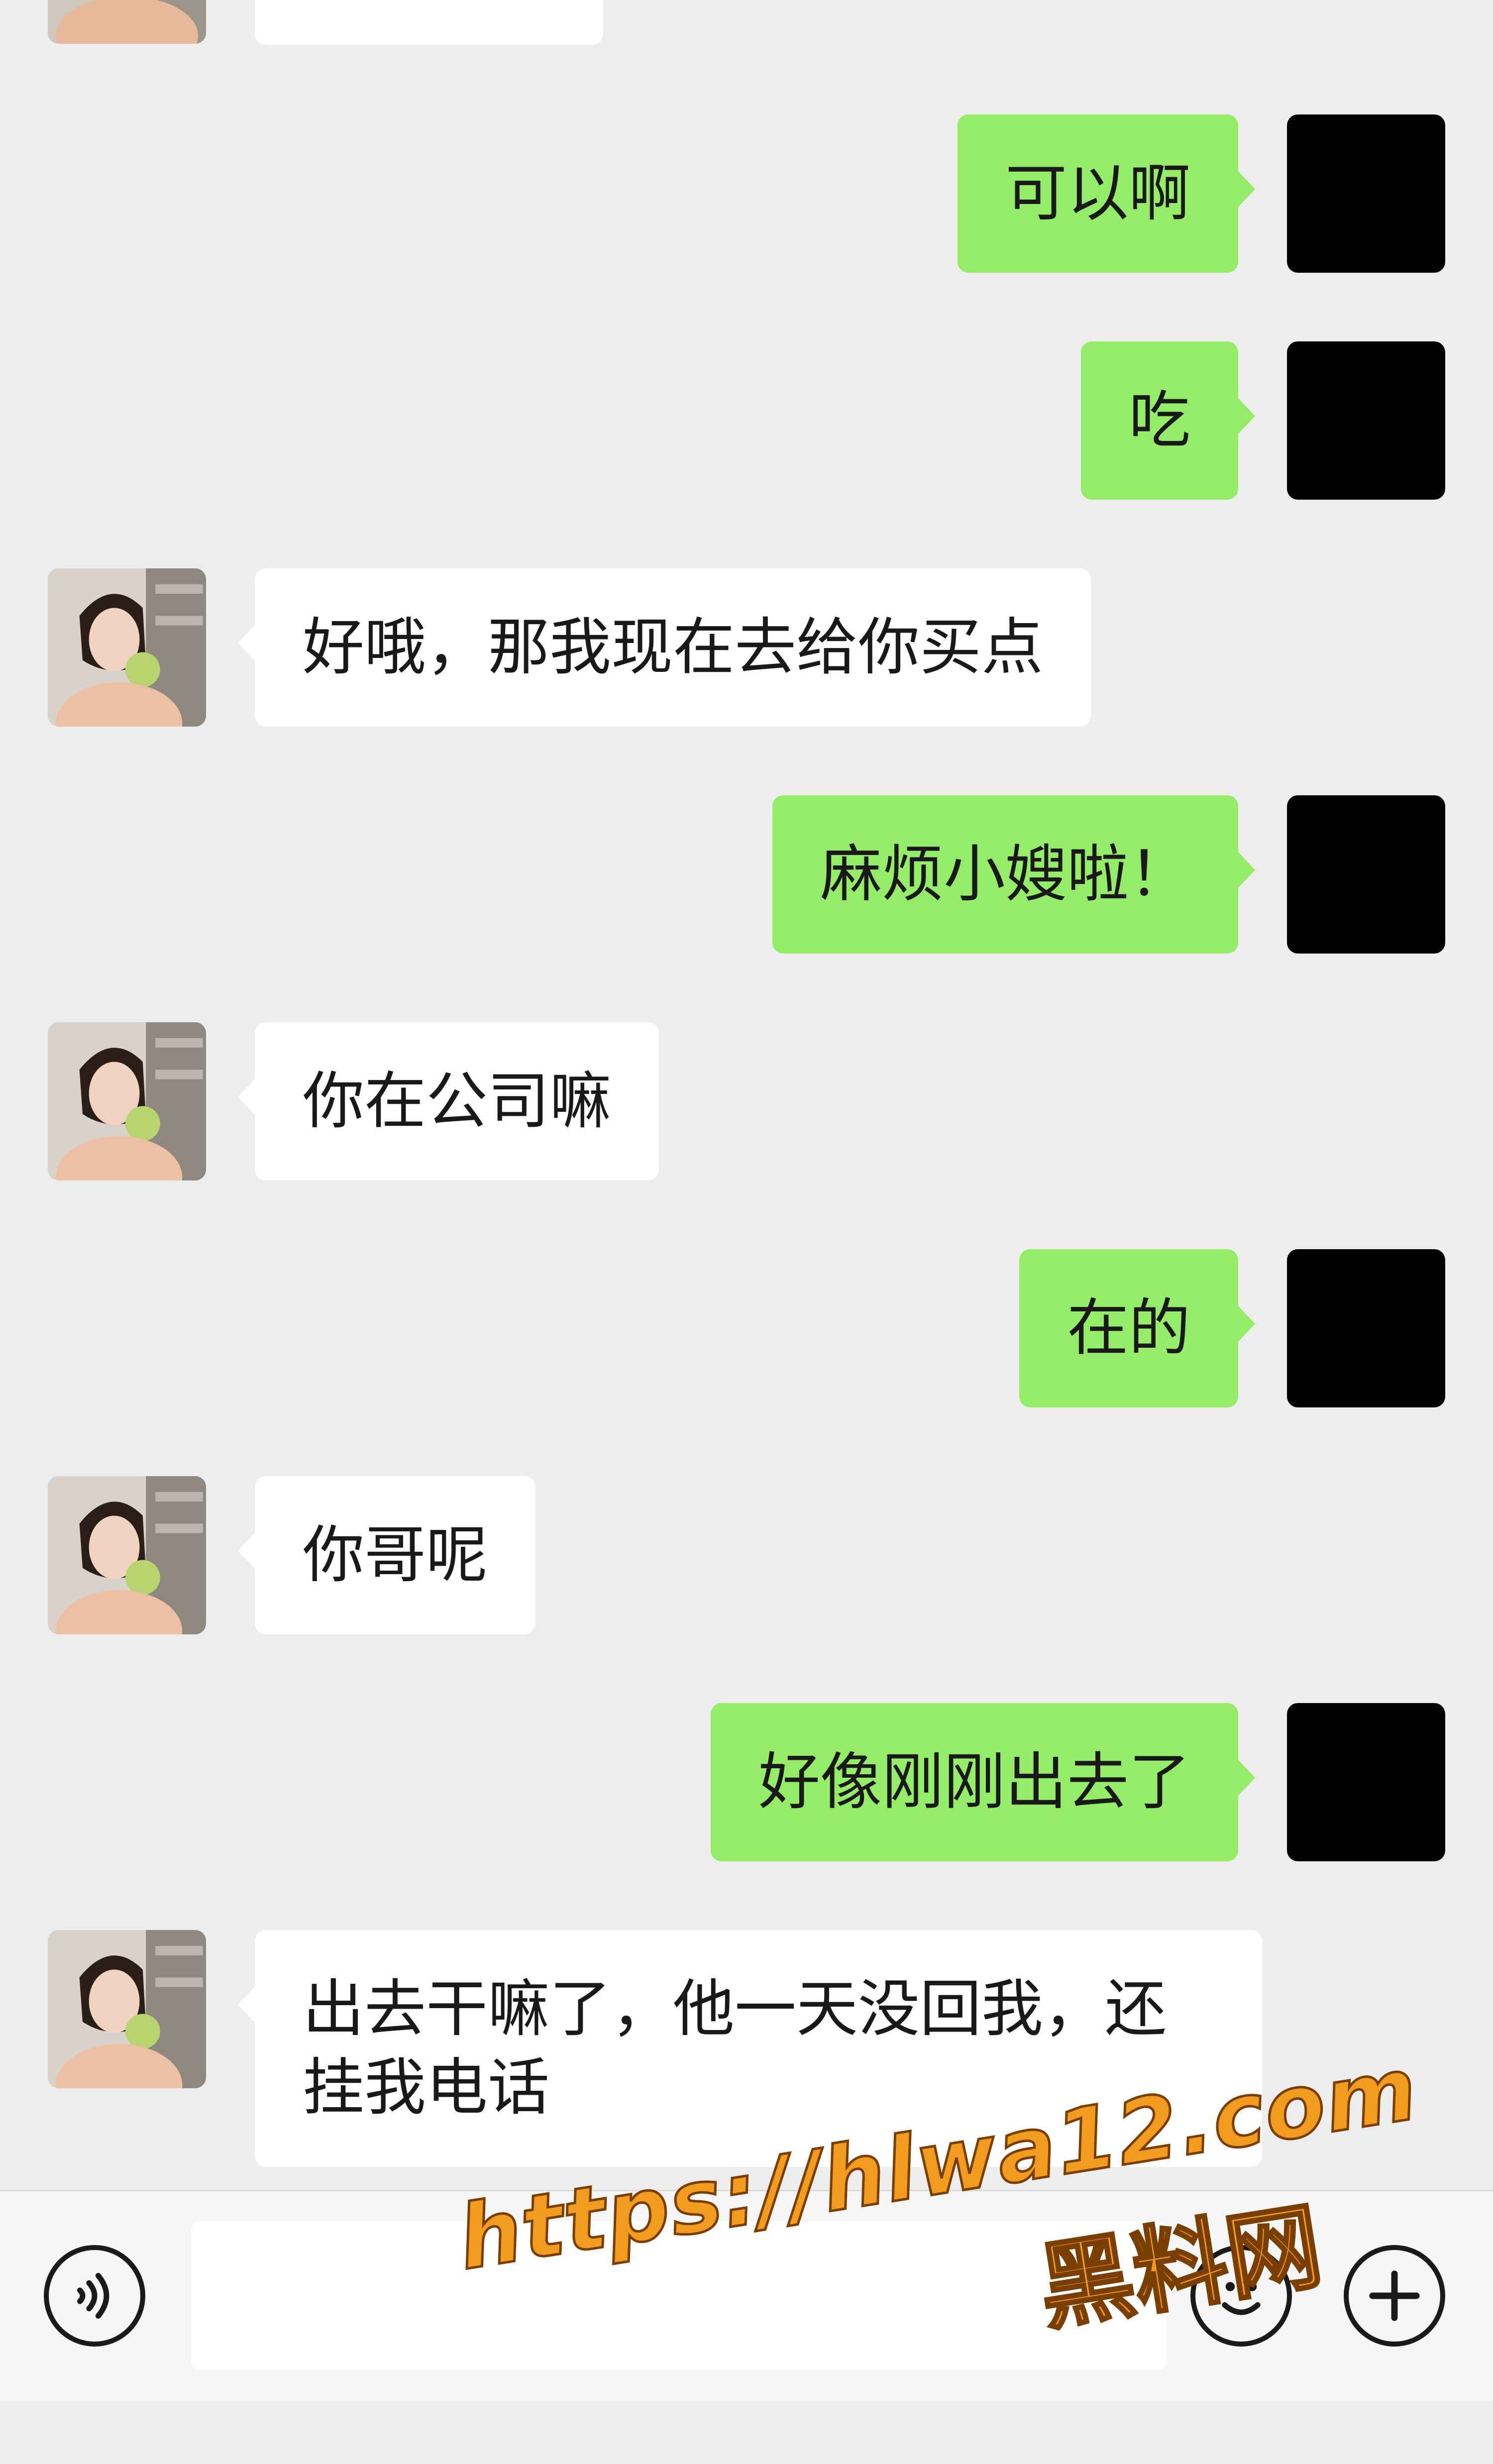 The width and height of the screenshot is (1493, 2464). I want to click on voice-input-button, so click(94, 2296).